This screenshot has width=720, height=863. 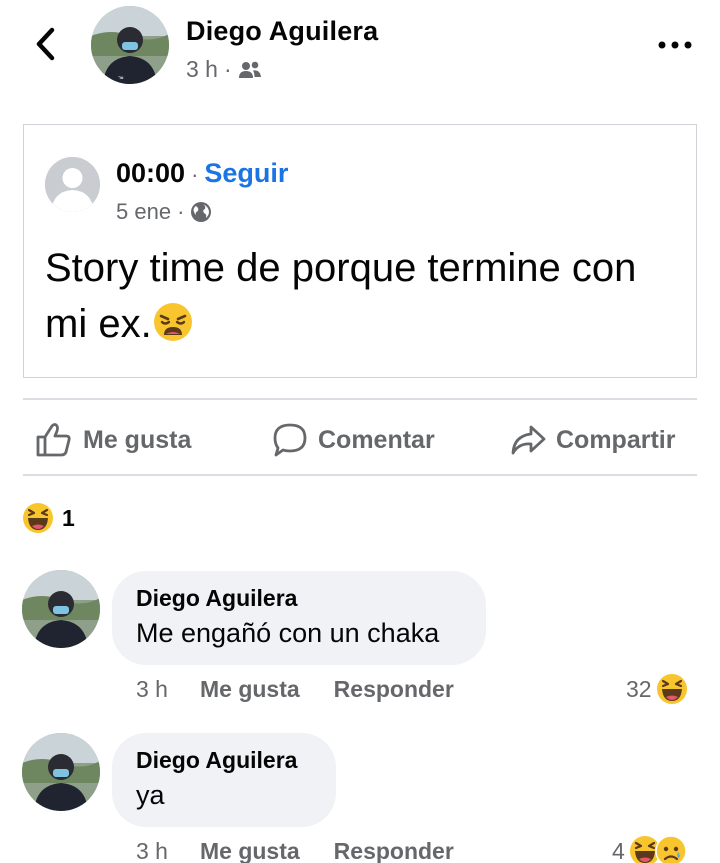 I want to click on shared-post-date: 5 ene, so click(x=143, y=212).